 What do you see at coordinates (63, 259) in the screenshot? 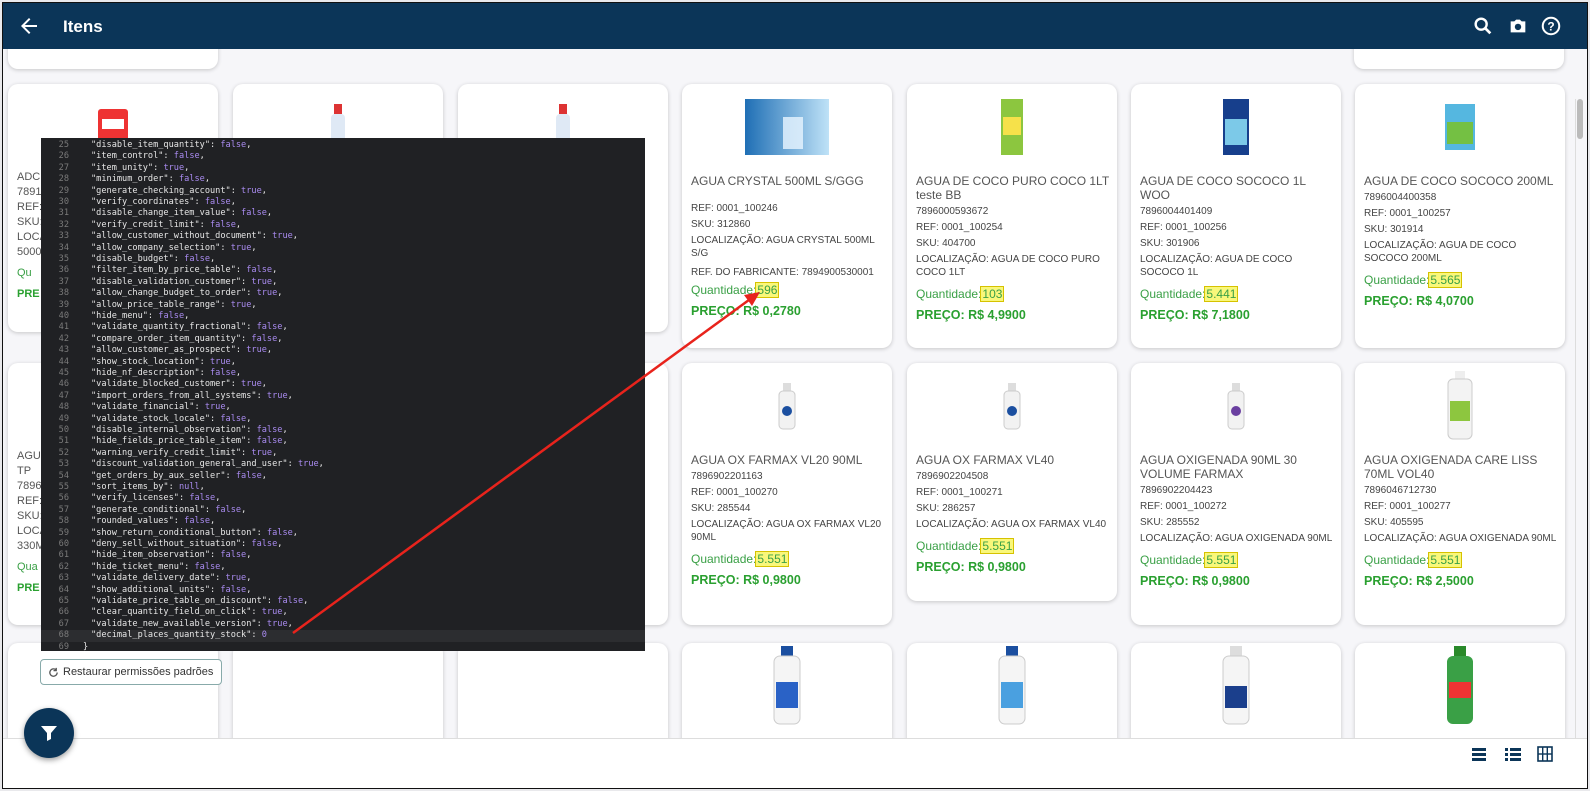
I see `line-number: 35` at bounding box center [63, 259].